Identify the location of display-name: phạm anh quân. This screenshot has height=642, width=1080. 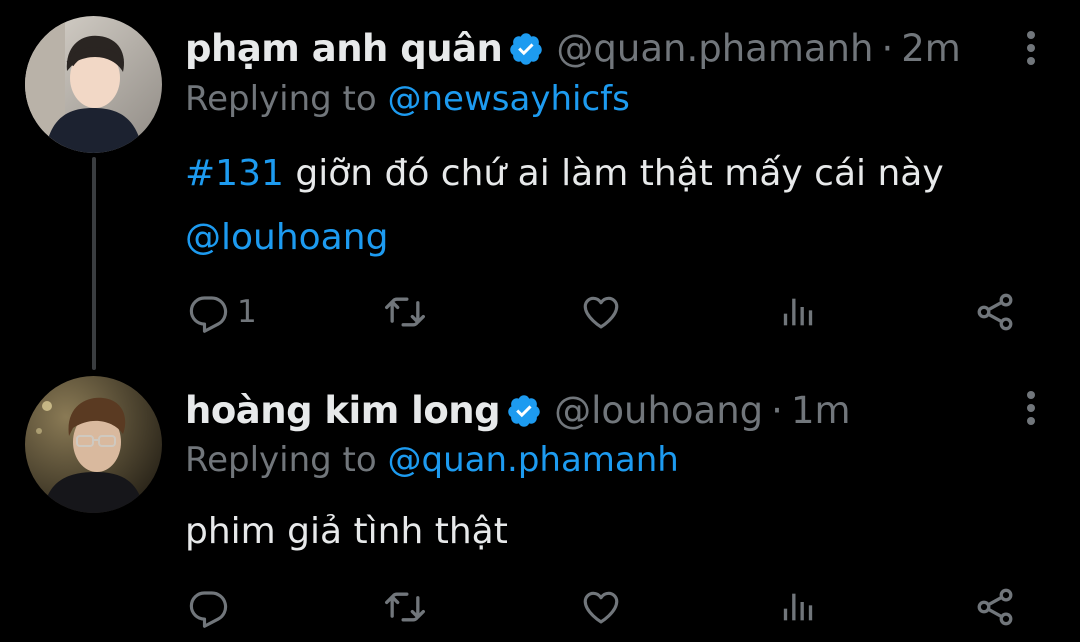
(344, 49).